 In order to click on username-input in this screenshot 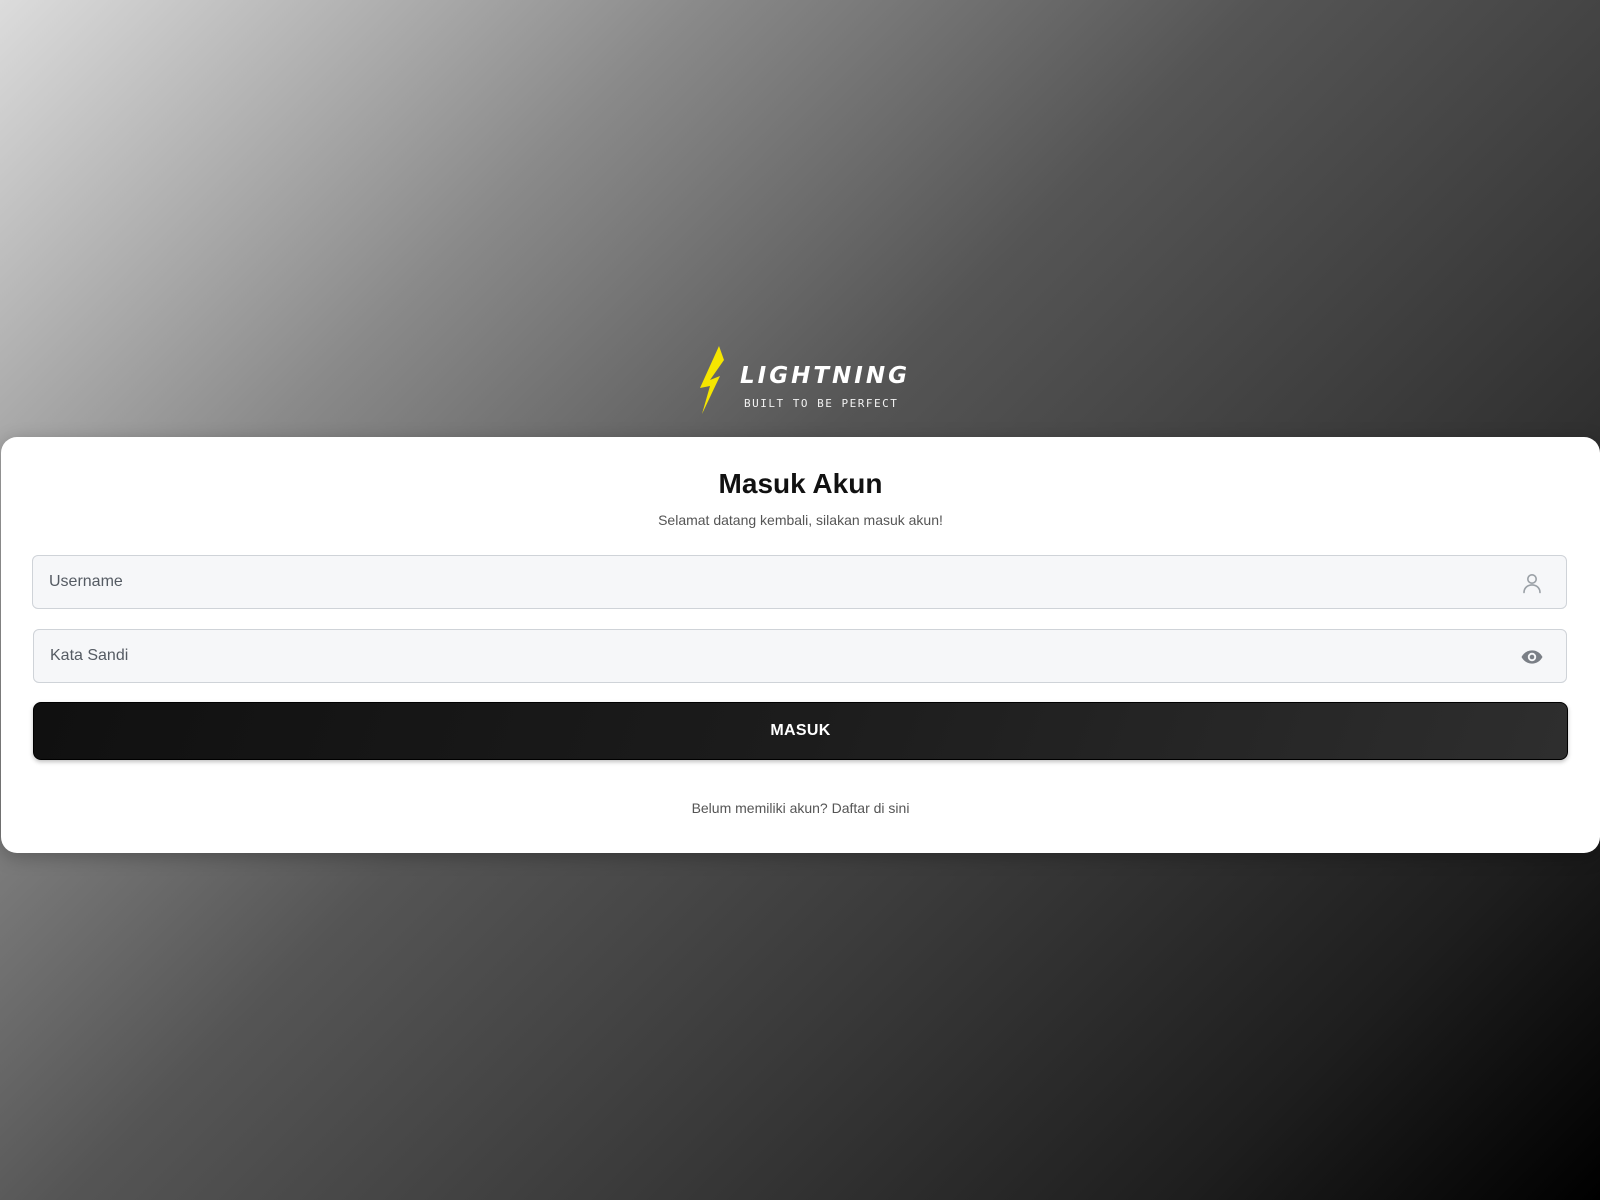, I will do `click(799, 582)`.